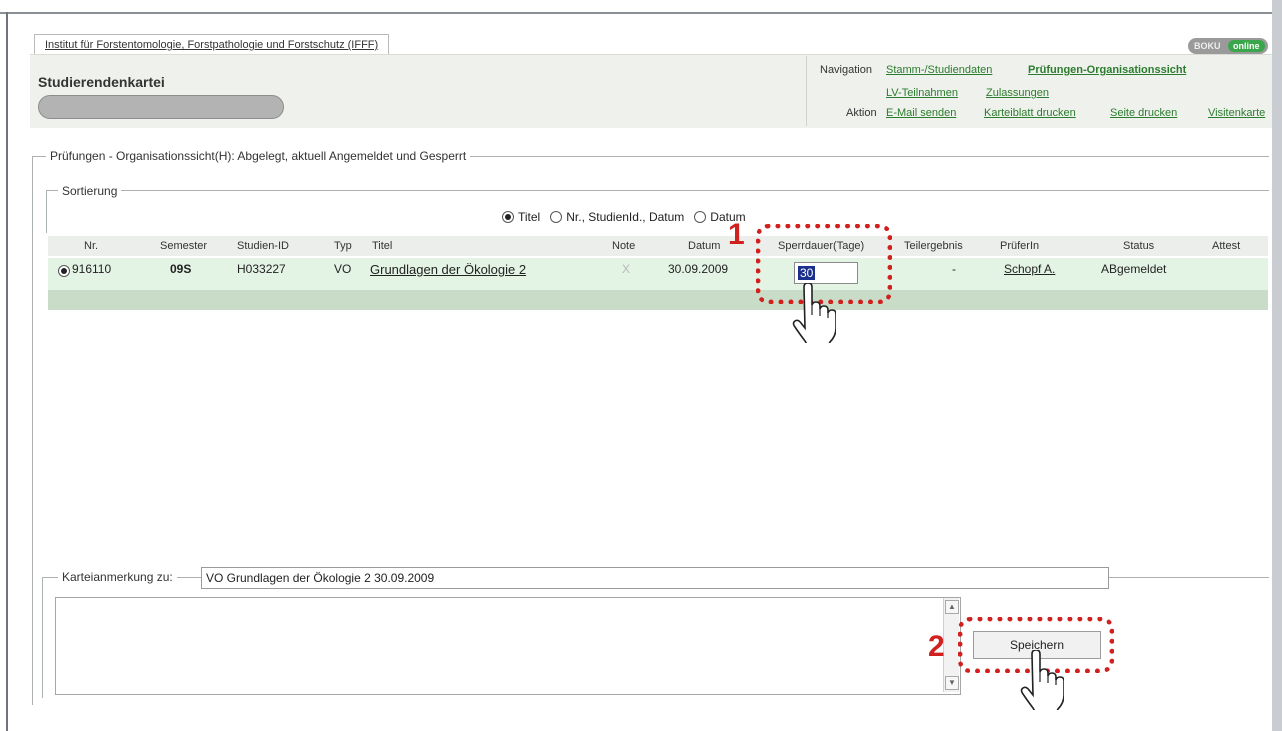 The image size is (1282, 731). Describe the element at coordinates (655, 578) in the screenshot. I see `karte-title-input: VO Grundlagen der Ökologie 2 30.09.2009` at that location.